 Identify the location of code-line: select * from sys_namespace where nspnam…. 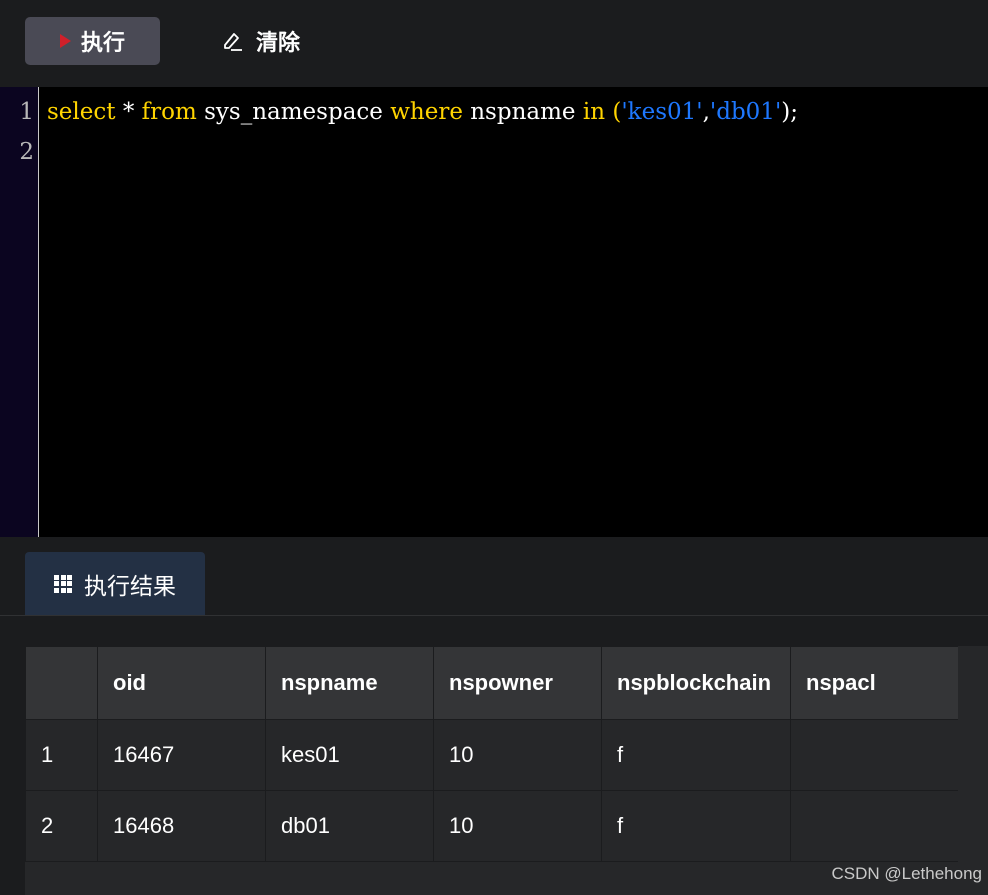
(422, 112).